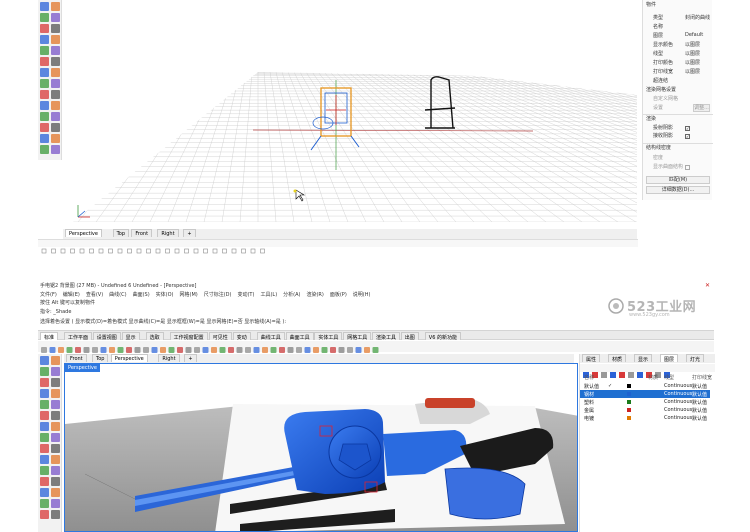 The width and height of the screenshot is (750, 532). Describe the element at coordinates (687, 136) in the screenshot. I see `receive-shadows-checkbox: ✓` at that location.